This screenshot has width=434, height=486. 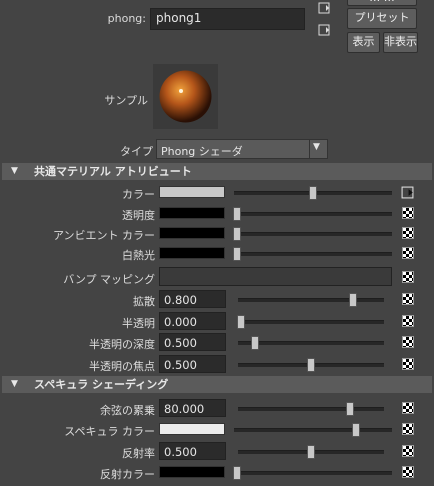 I want to click on chevron-down-icon: ▼, so click(x=316, y=147).